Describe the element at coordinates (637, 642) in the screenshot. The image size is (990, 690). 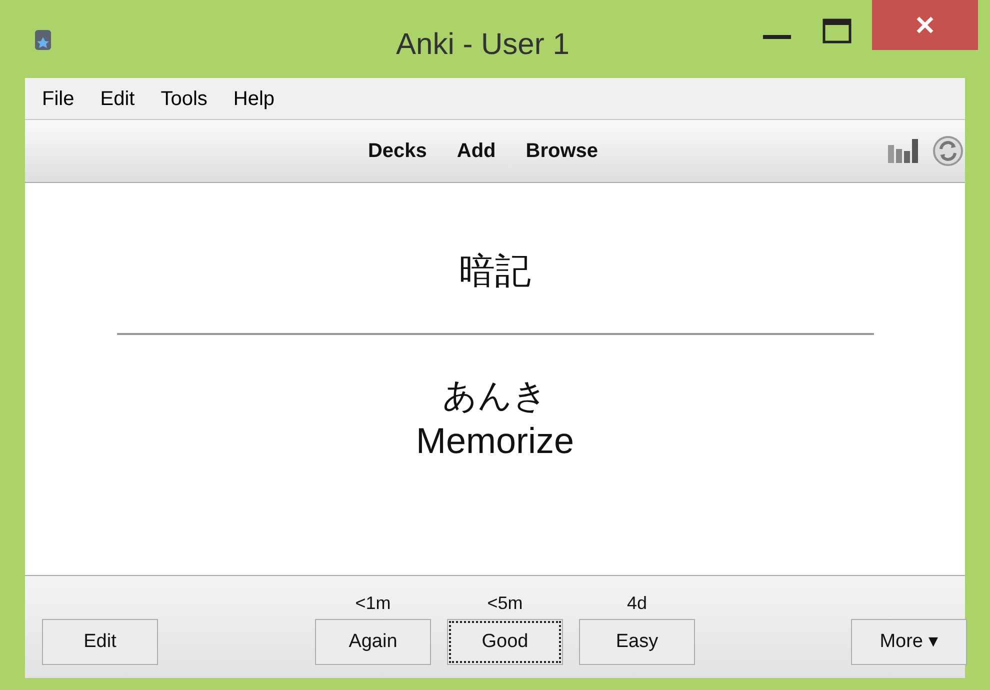
I see `answer-button: Easy` at that location.